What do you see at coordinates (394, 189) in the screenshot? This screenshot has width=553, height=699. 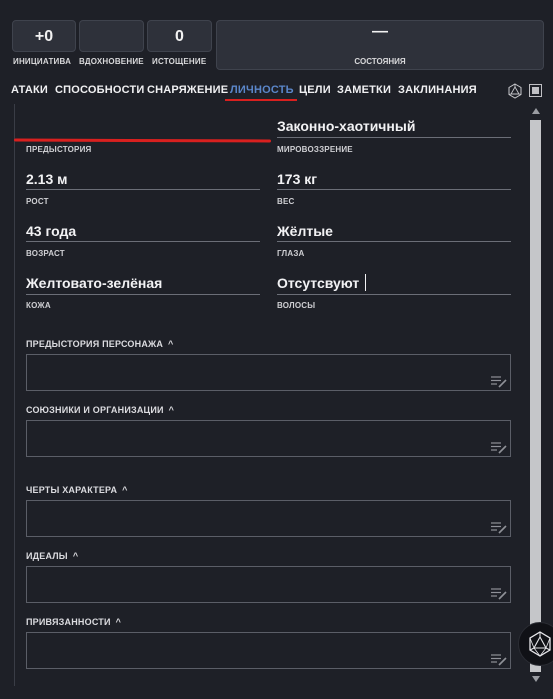 I see `weight-underline` at bounding box center [394, 189].